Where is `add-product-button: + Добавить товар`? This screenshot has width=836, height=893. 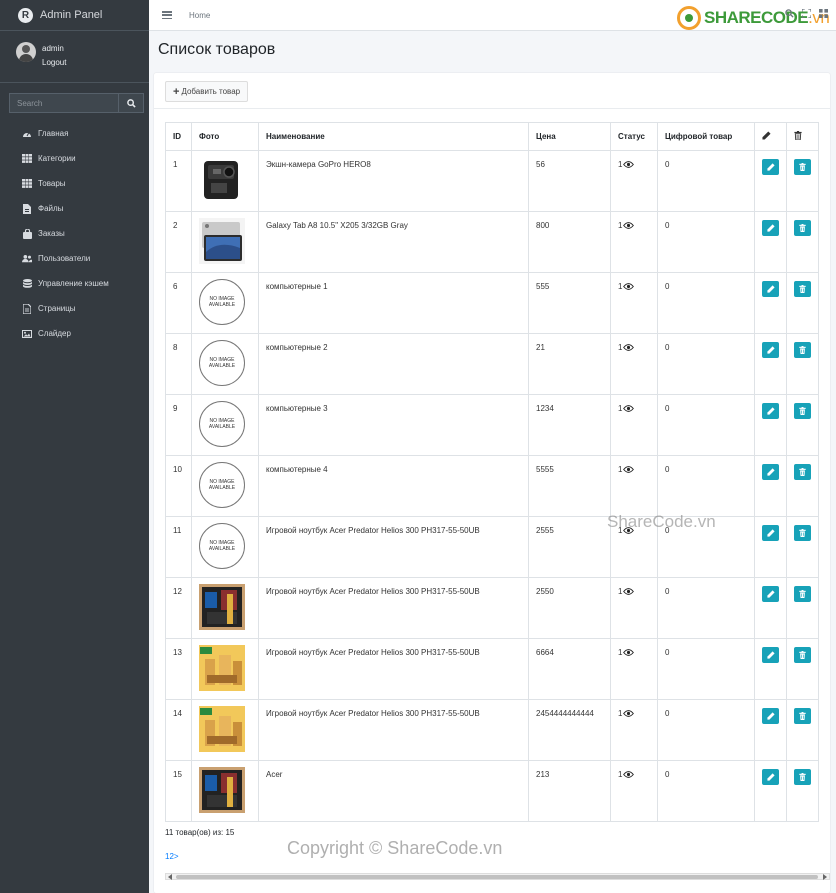
add-product-button: + Добавить товар is located at coordinates (207, 91).